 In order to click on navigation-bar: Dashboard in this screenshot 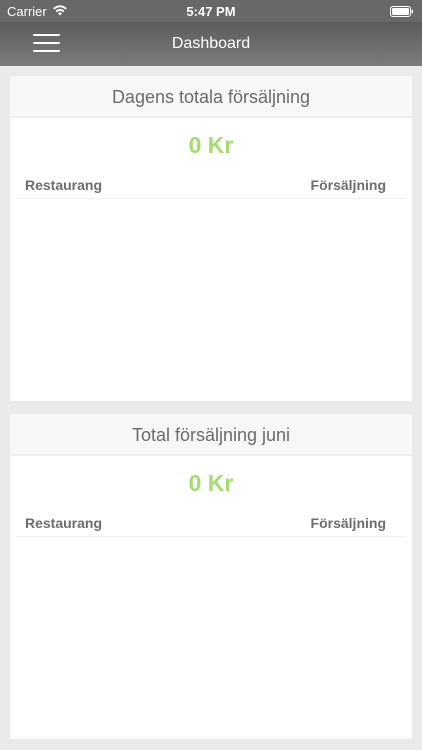, I will do `click(211, 44)`.